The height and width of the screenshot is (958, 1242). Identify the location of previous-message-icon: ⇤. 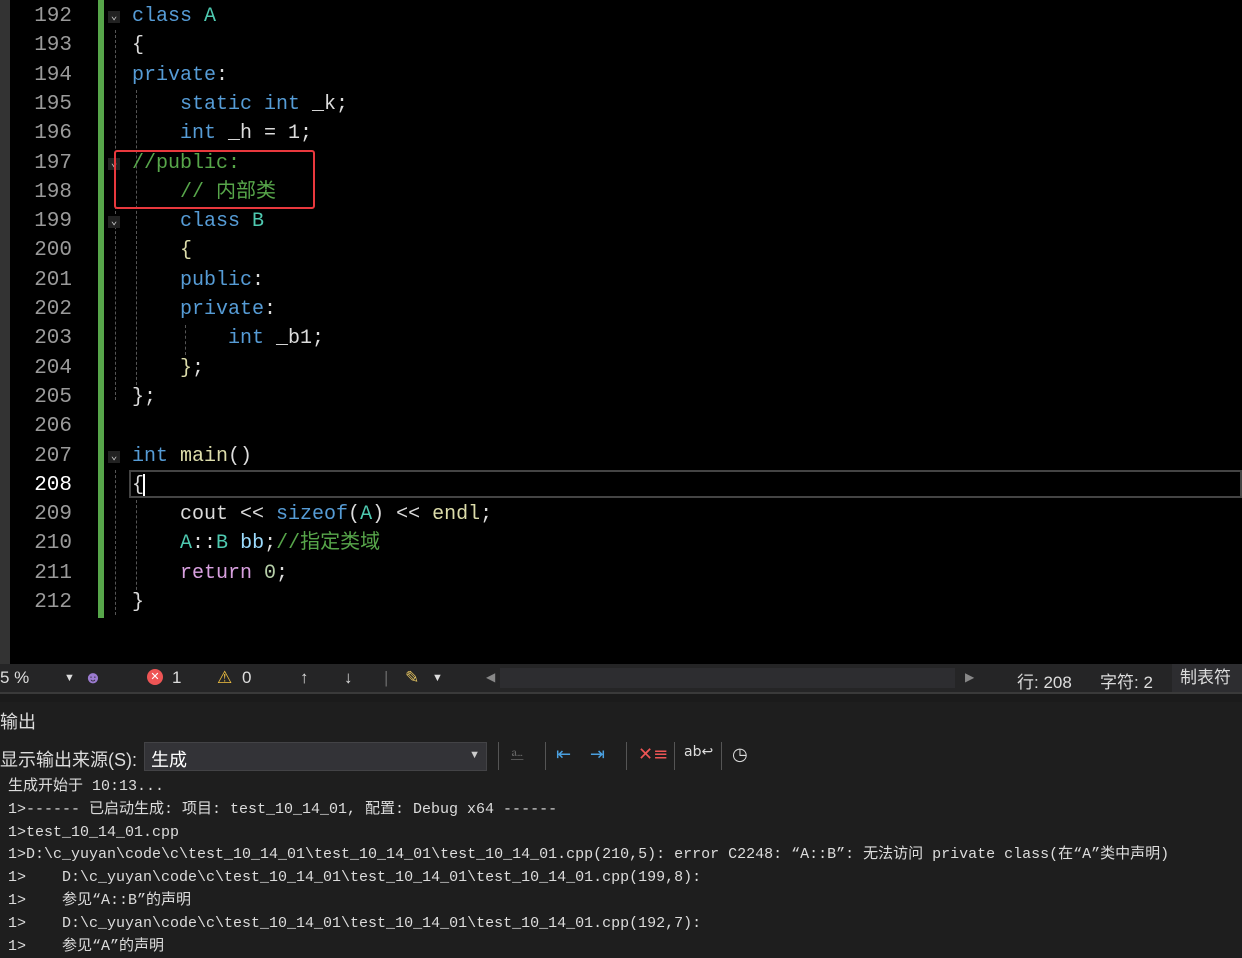
(563, 754).